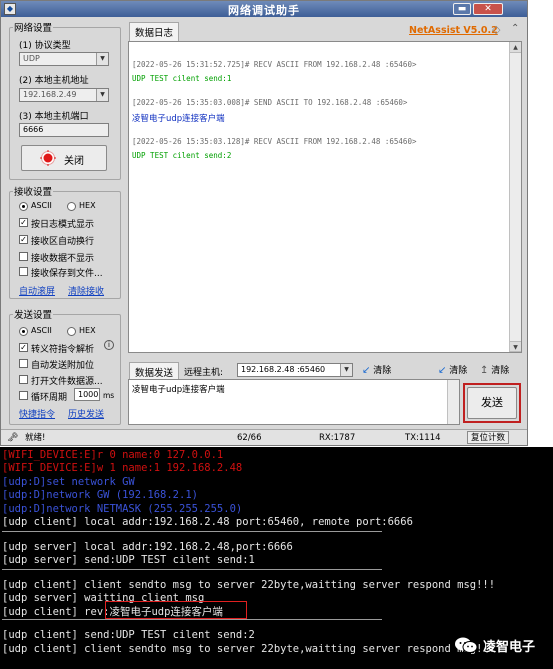  I want to click on auto-append-label: 自动发送附加位, so click(63, 366).